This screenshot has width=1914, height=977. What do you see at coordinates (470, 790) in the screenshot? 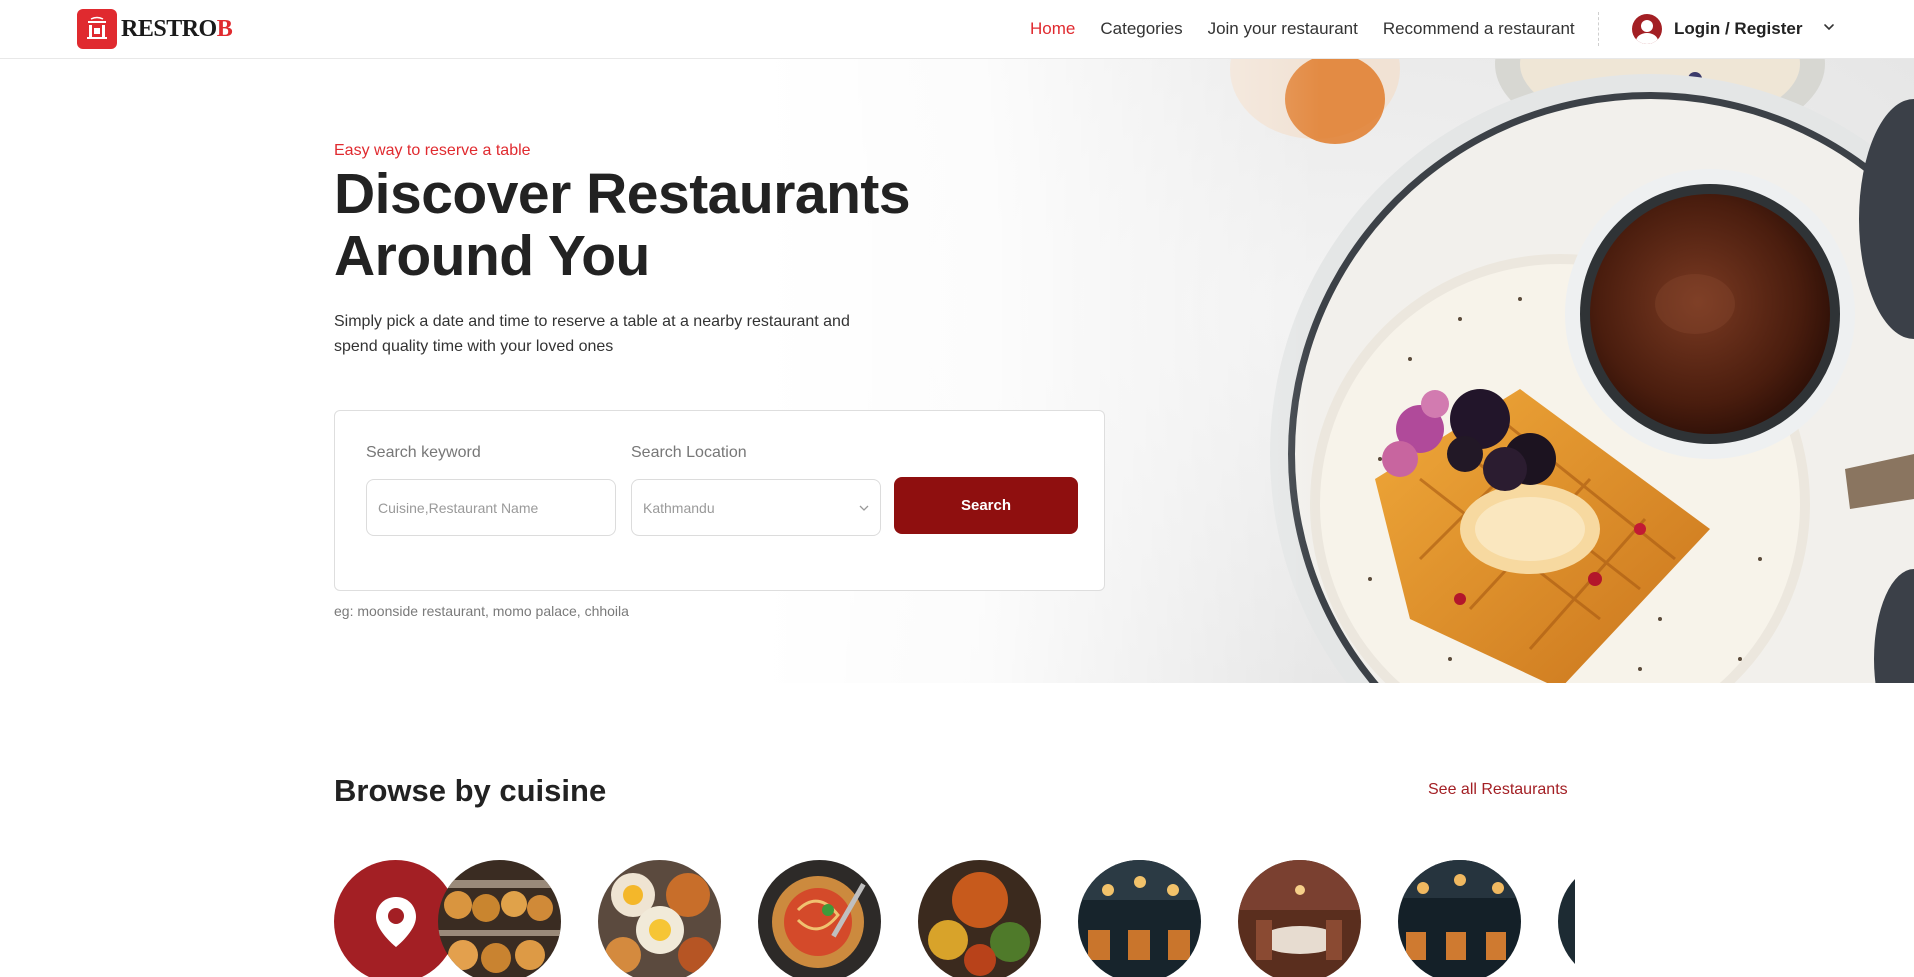
I see `browse-title: Browse by cuisine` at bounding box center [470, 790].